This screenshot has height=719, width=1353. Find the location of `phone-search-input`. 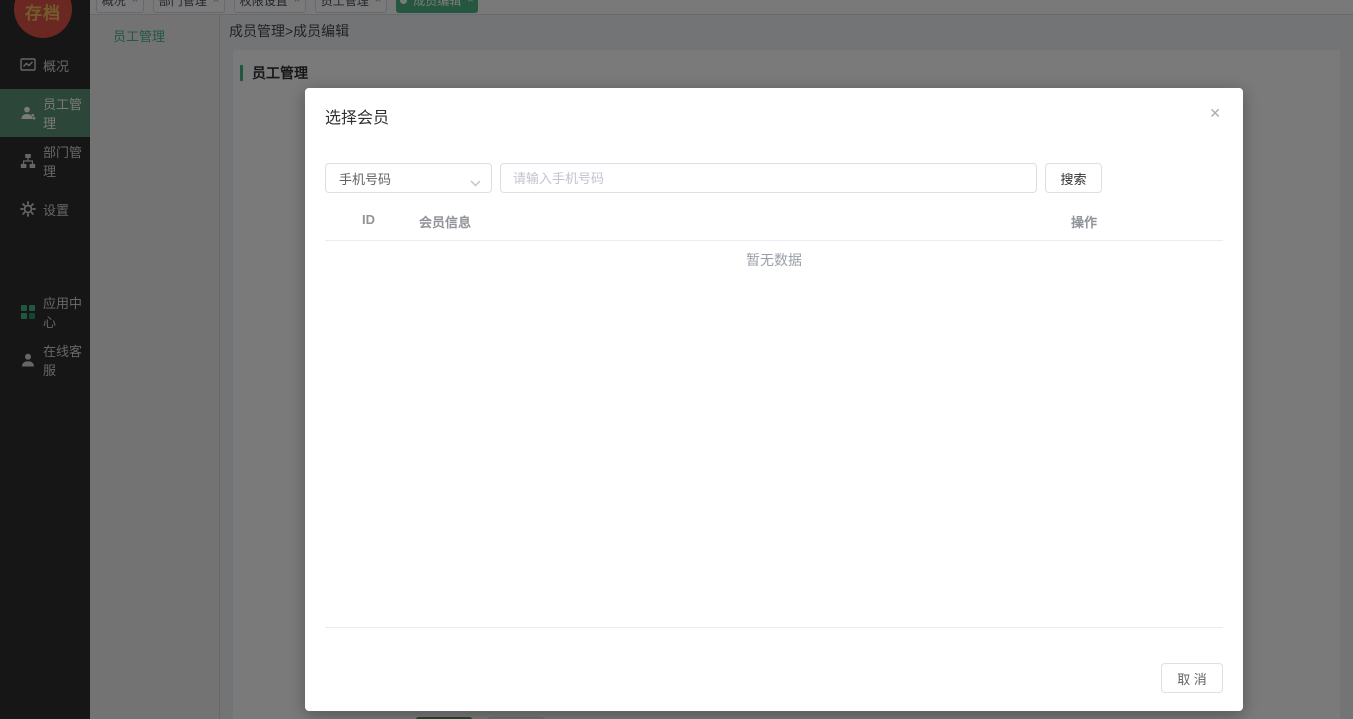

phone-search-input is located at coordinates (768, 178).